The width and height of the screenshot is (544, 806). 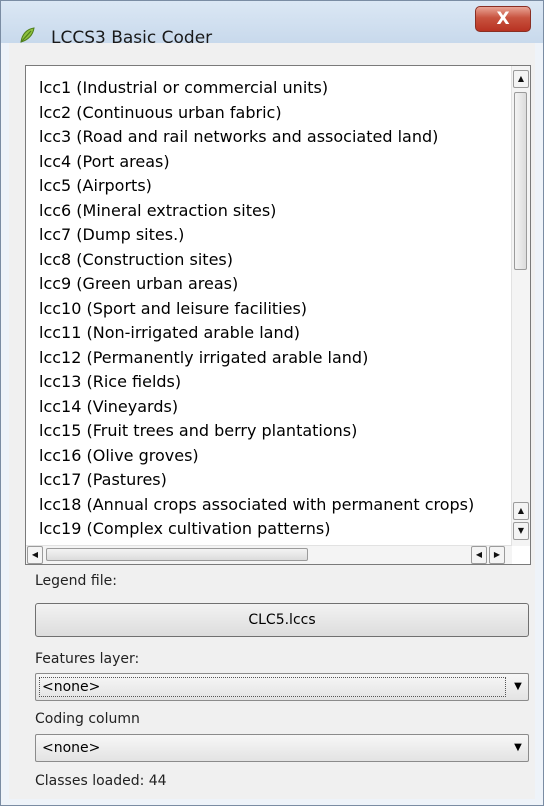 What do you see at coordinates (274, 113) in the screenshot?
I see `list-item: lcc2 (Continuous urban fabric)` at bounding box center [274, 113].